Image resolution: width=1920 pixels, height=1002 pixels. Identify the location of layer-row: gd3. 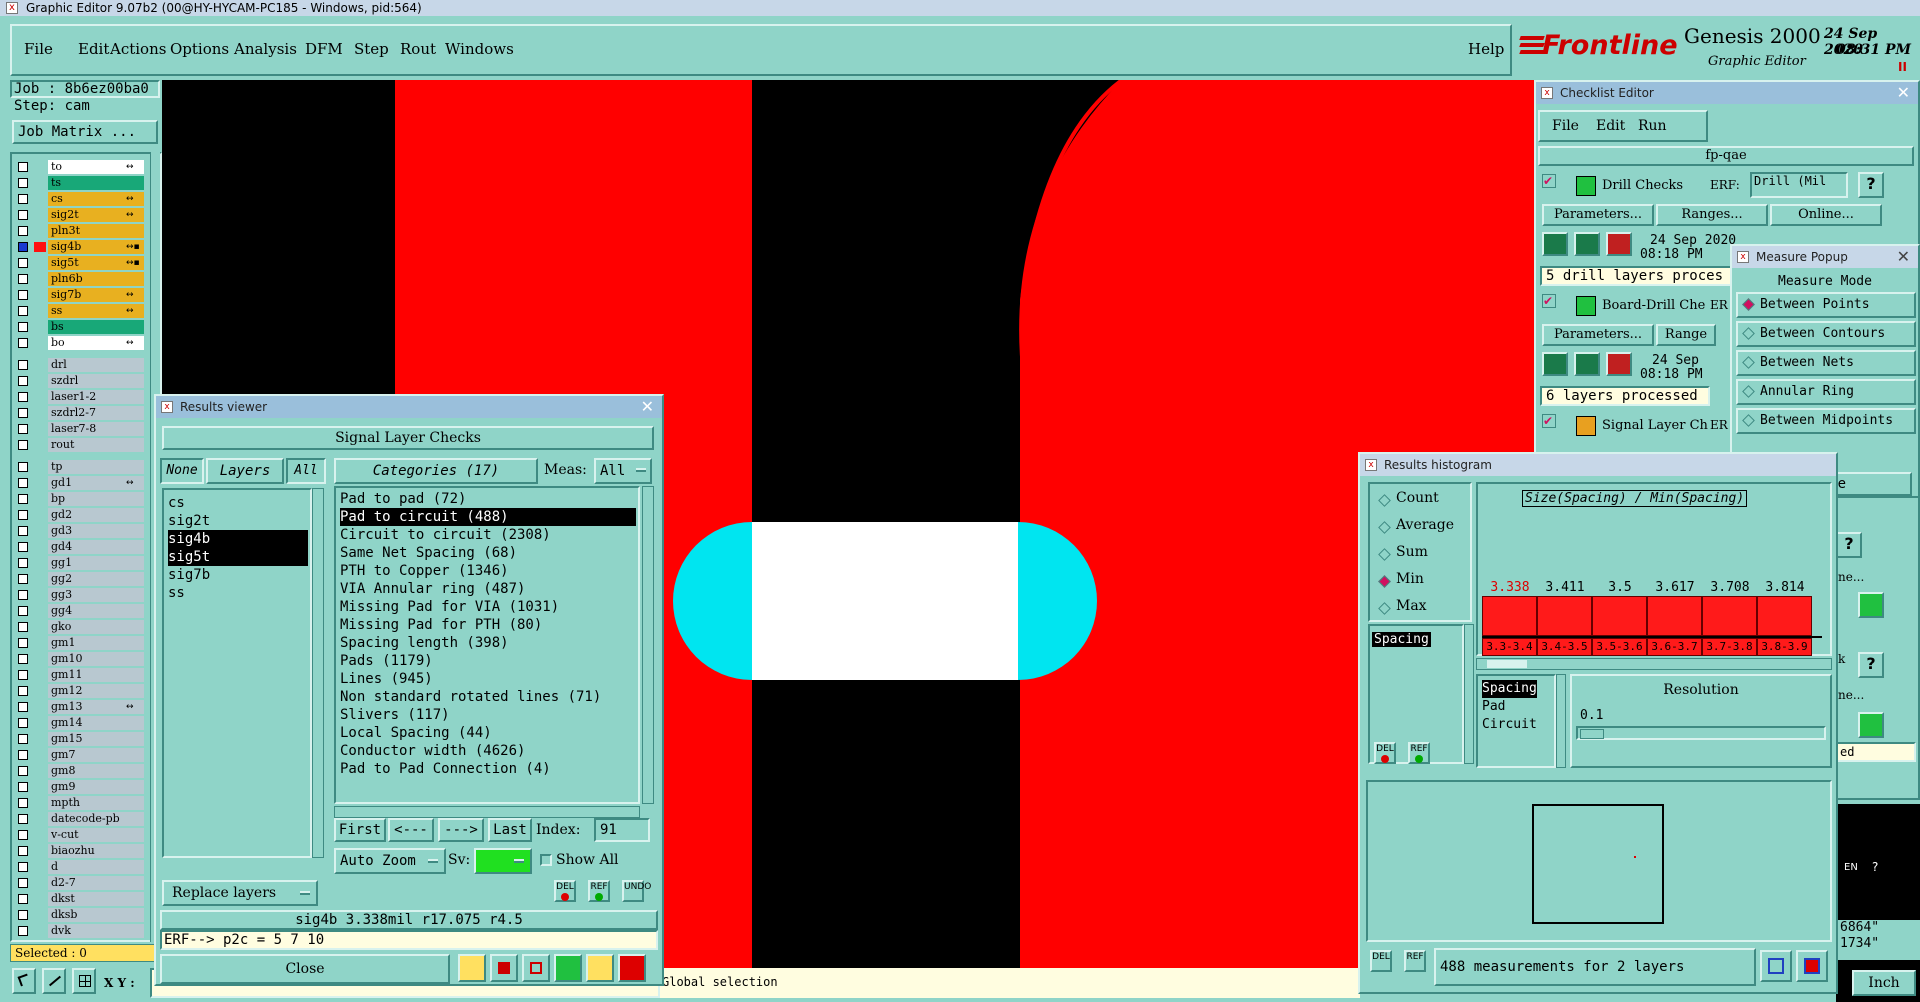
(79, 531).